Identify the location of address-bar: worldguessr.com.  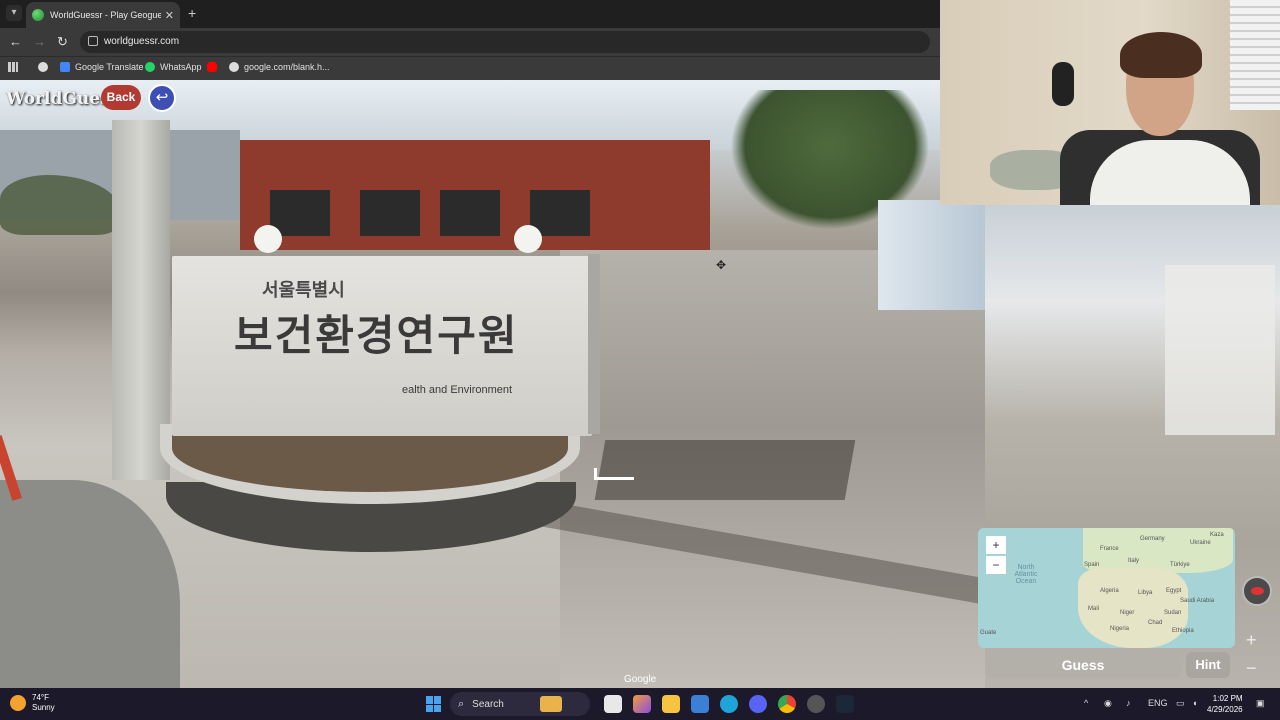
(505, 42).